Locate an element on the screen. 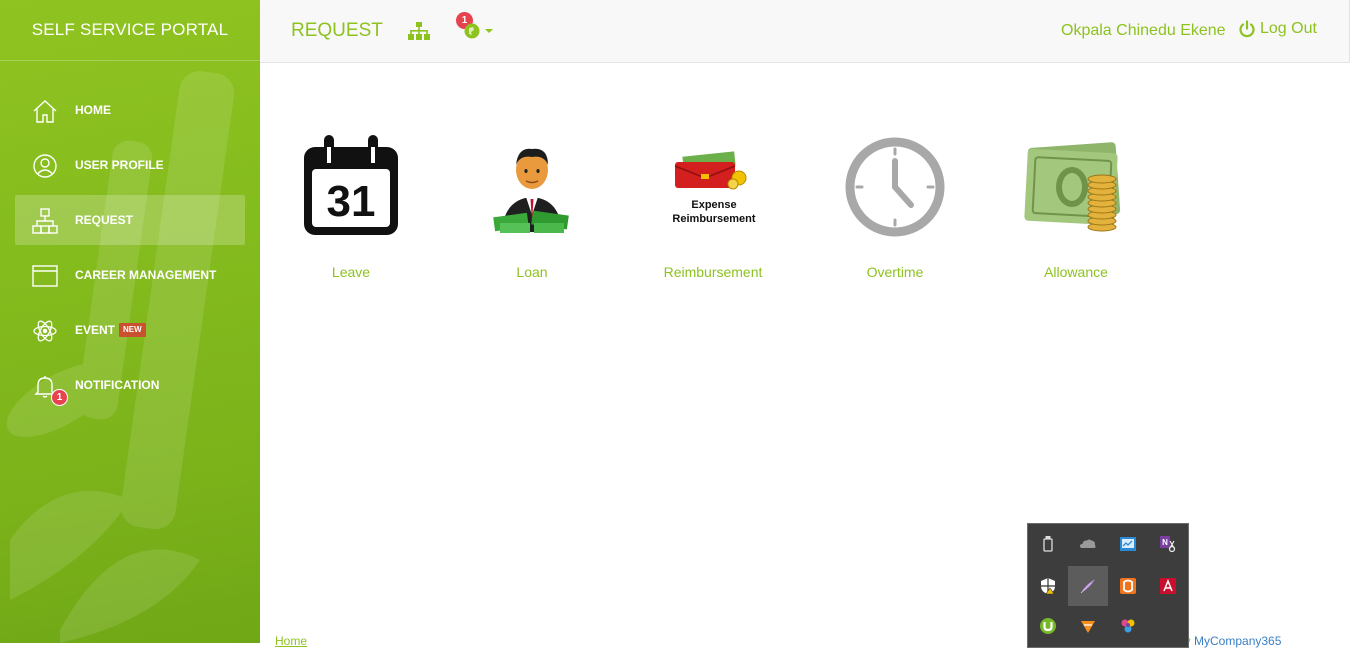  utorrent-icon is located at coordinates (1048, 626).